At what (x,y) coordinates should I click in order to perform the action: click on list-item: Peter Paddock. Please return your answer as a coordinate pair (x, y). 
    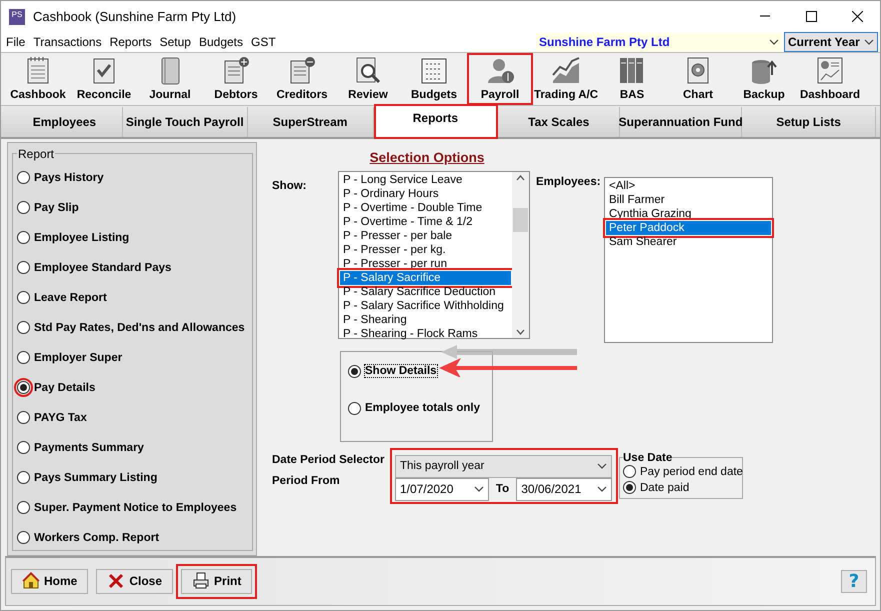
    Looking at the image, I should click on (688, 227).